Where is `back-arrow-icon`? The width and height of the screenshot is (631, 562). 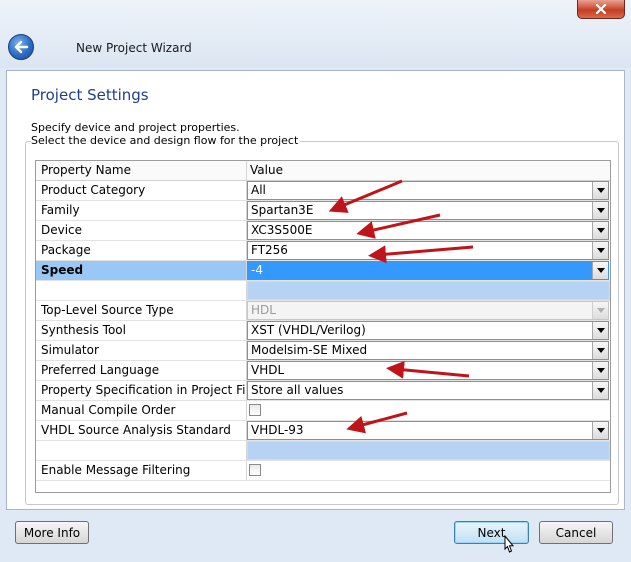
back-arrow-icon is located at coordinates (21, 47).